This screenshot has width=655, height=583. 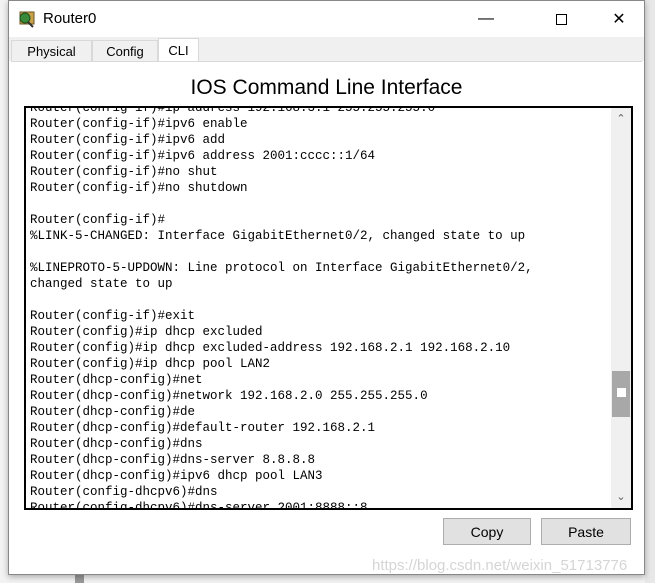 I want to click on background-window, so click(x=650, y=291).